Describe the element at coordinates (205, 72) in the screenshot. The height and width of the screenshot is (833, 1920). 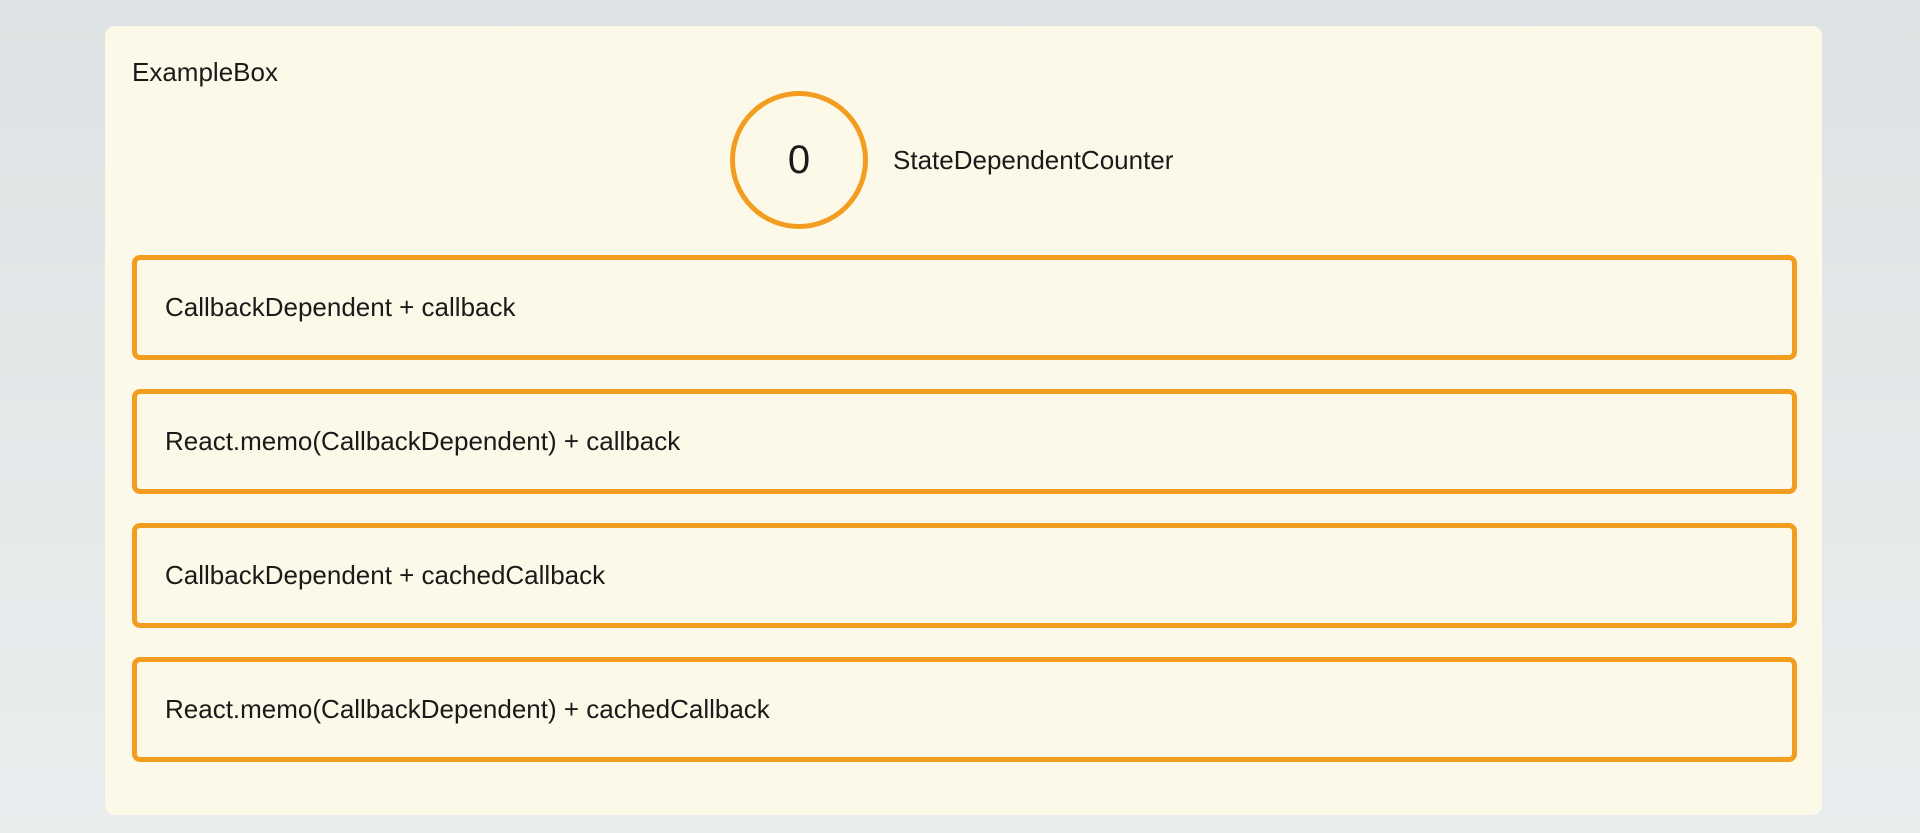
I see `example-box-title: ExampleBox` at that location.